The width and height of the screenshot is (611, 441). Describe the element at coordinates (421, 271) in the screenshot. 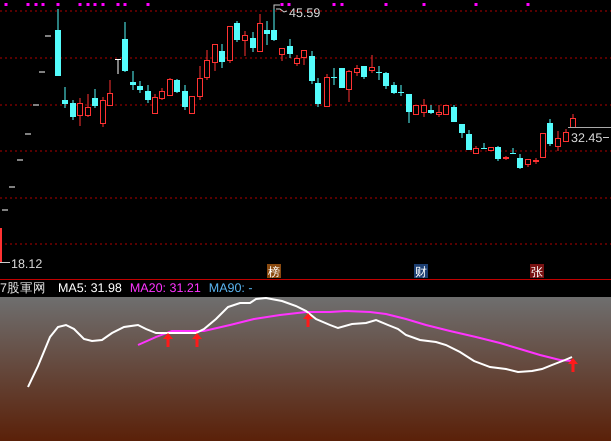

I see `event-tag: 财` at that location.